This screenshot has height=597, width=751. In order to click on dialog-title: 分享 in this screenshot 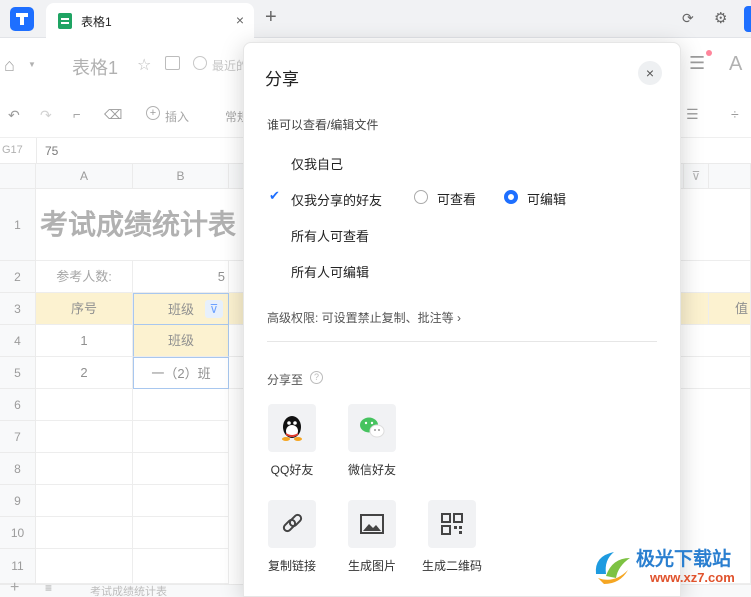, I will do `click(282, 79)`.